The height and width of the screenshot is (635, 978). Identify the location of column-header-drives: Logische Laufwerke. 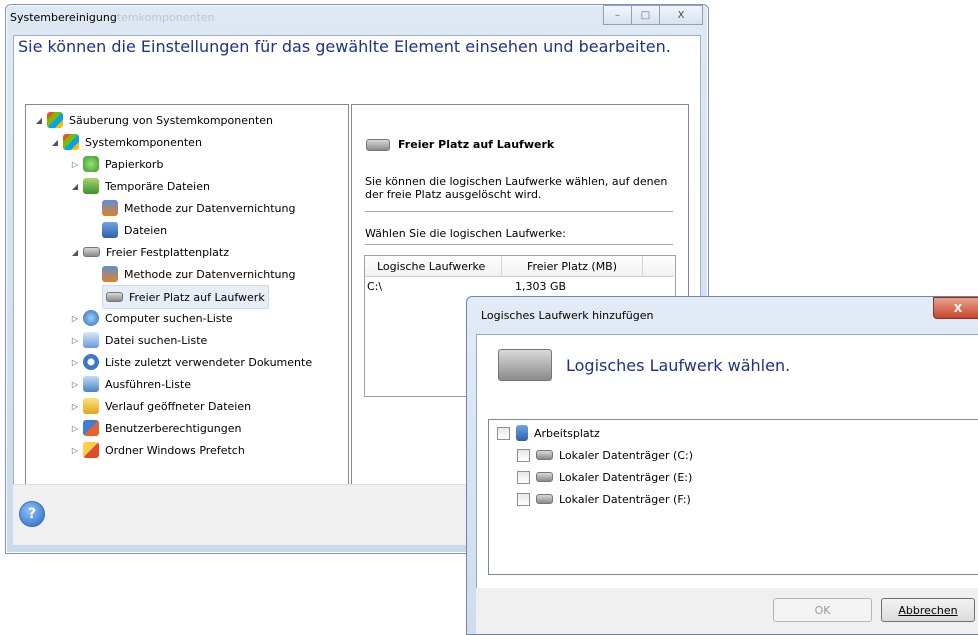
(433, 266).